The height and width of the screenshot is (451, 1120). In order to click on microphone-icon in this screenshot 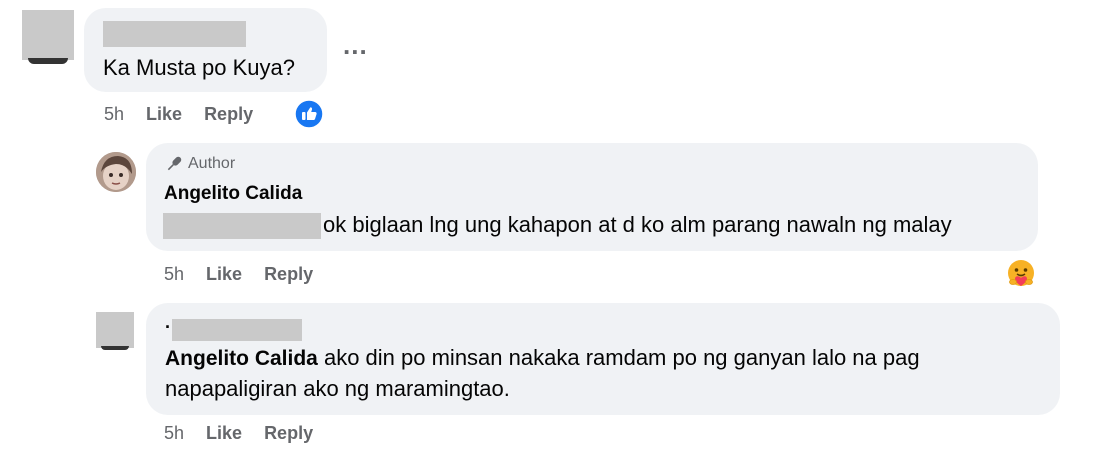, I will do `click(174, 164)`.